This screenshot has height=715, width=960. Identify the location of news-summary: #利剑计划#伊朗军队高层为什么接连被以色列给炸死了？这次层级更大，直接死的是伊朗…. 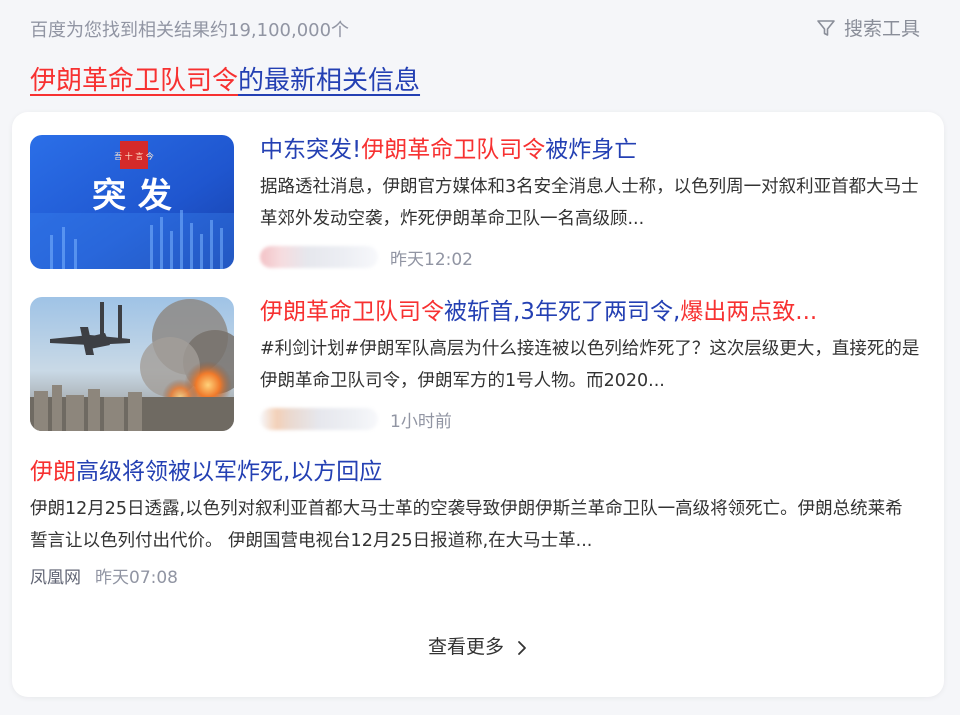
(590, 365).